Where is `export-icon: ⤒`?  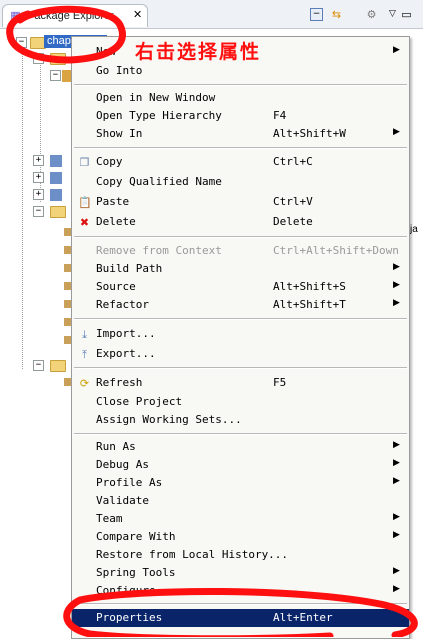 export-icon: ⤒ is located at coordinates (84, 354).